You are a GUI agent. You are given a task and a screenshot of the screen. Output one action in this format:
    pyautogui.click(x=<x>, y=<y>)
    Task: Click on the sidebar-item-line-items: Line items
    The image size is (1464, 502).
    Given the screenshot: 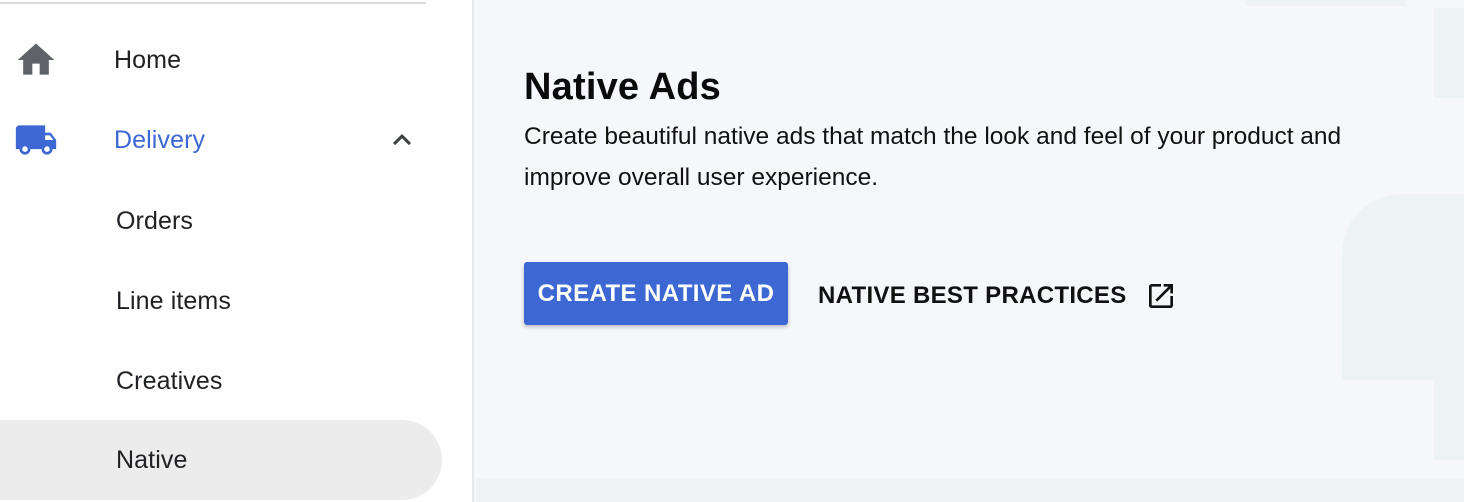 What is the action you would take?
    pyautogui.click(x=221, y=301)
    